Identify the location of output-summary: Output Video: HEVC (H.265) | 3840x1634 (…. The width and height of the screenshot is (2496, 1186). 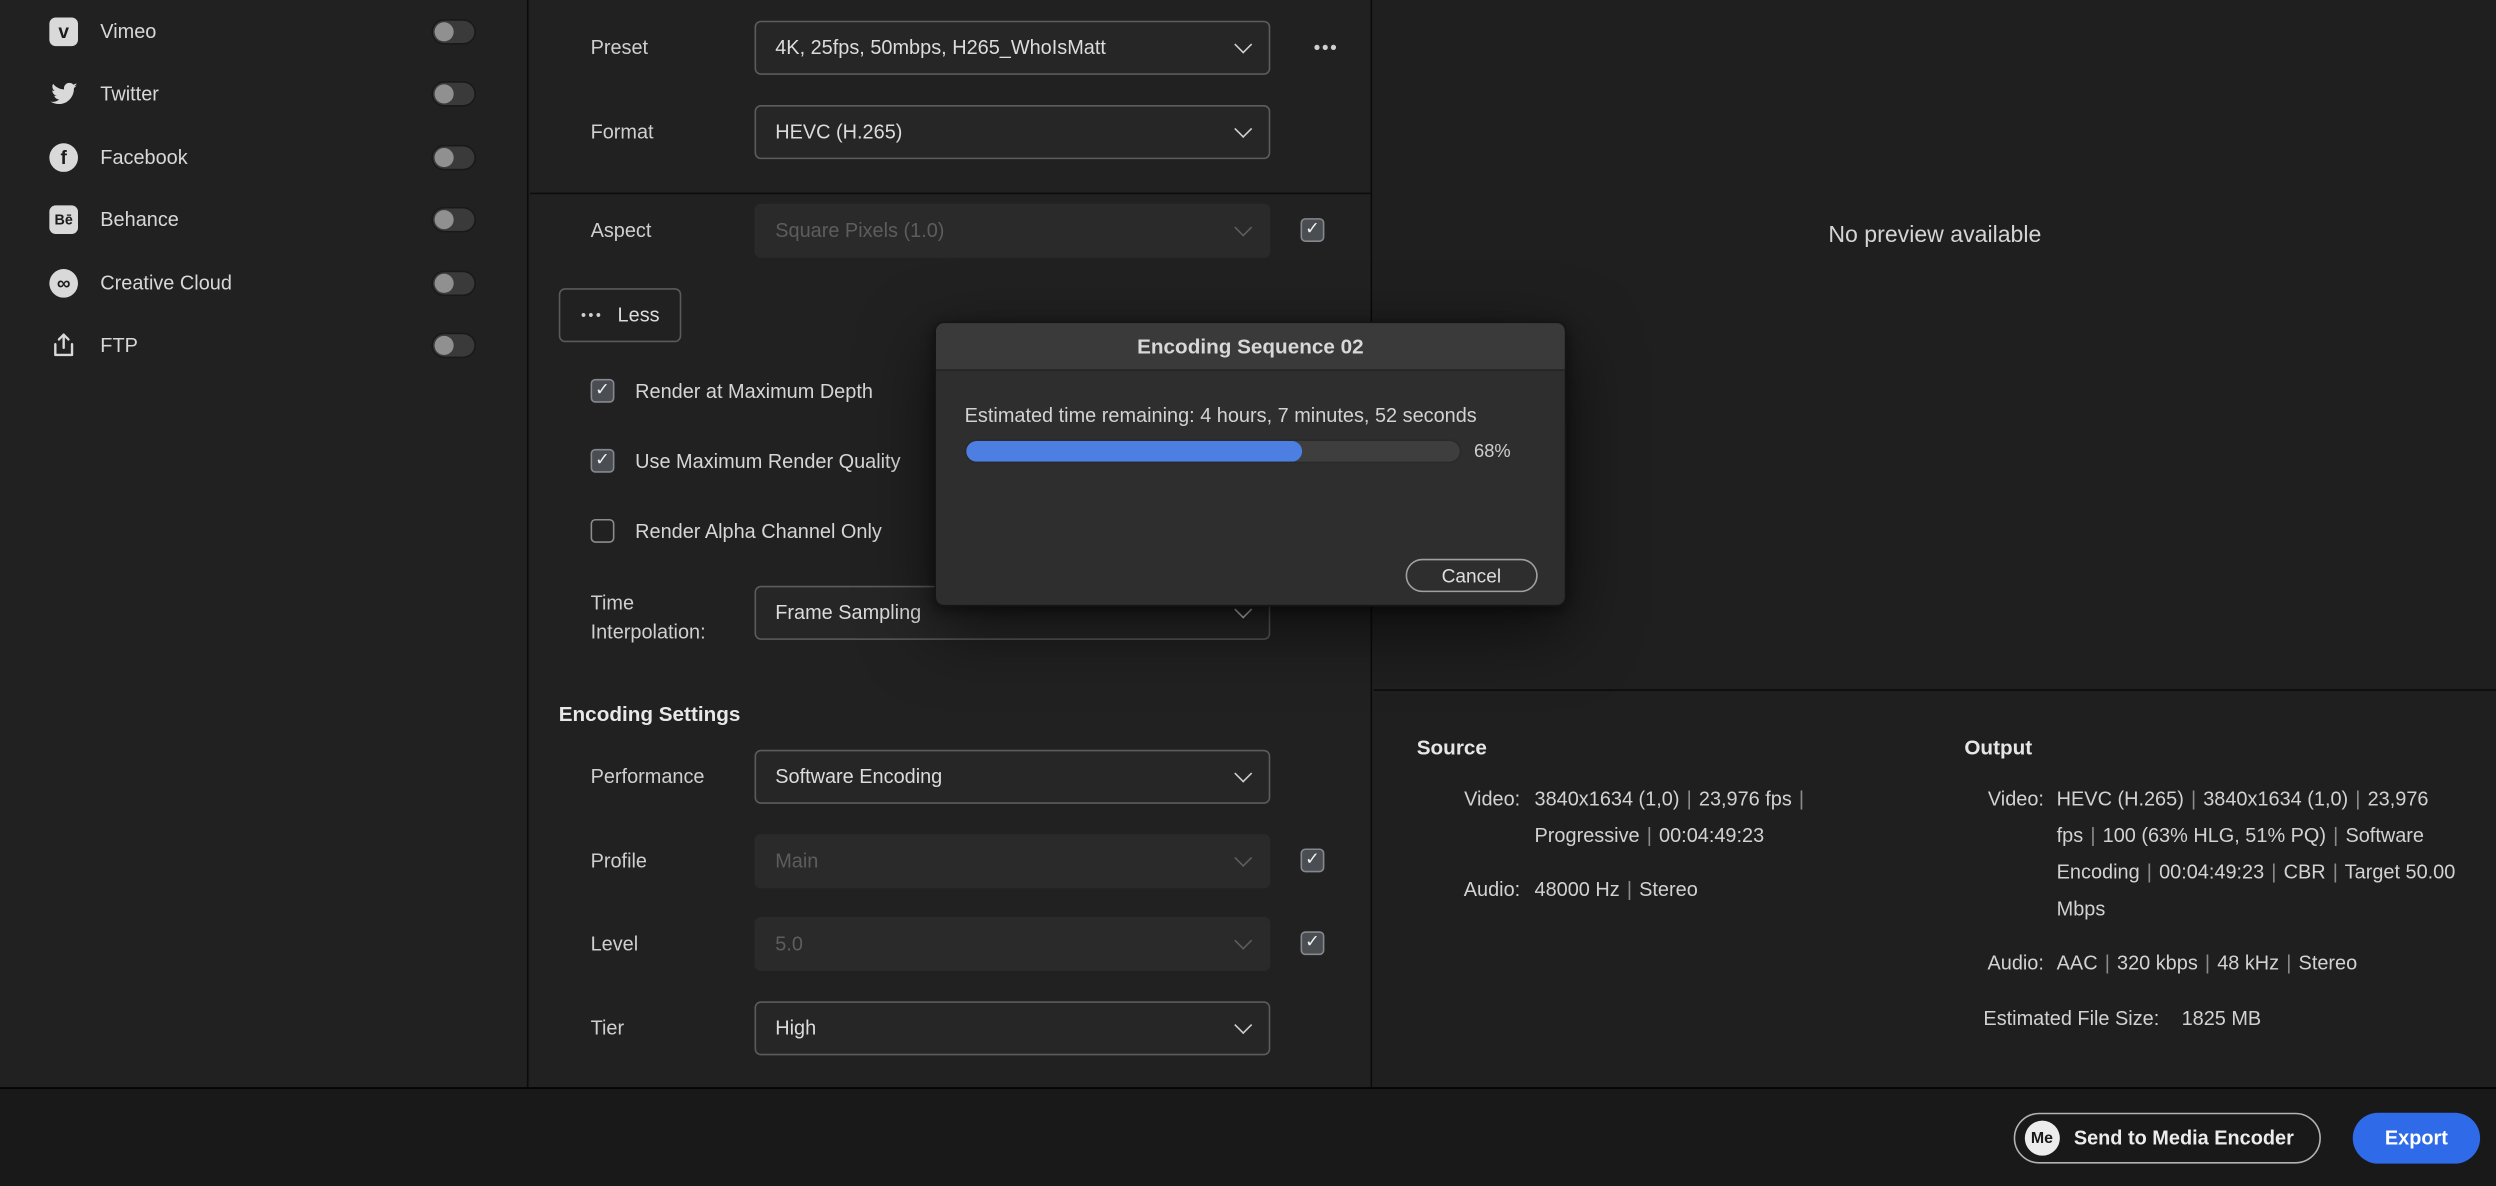
(2226, 886).